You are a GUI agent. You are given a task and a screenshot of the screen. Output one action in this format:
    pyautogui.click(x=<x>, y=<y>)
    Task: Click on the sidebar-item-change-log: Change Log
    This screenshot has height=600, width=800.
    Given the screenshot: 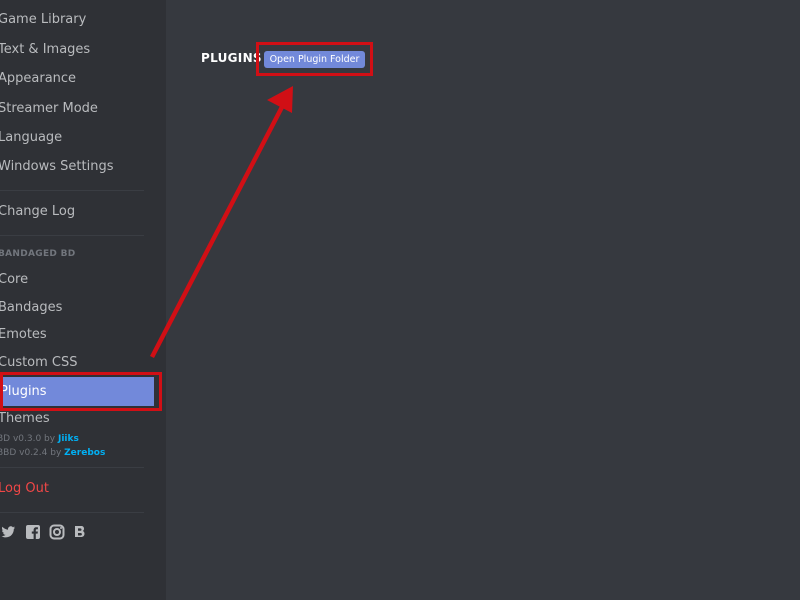 What is the action you would take?
    pyautogui.click(x=37, y=212)
    